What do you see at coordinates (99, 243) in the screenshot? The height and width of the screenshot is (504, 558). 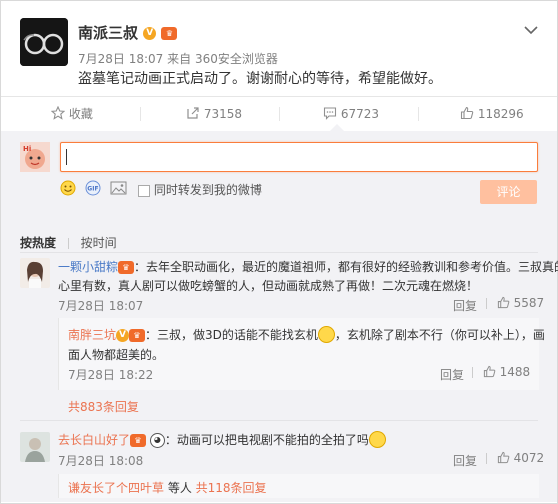 I see `tab-sort-by-time: 按时间` at bounding box center [99, 243].